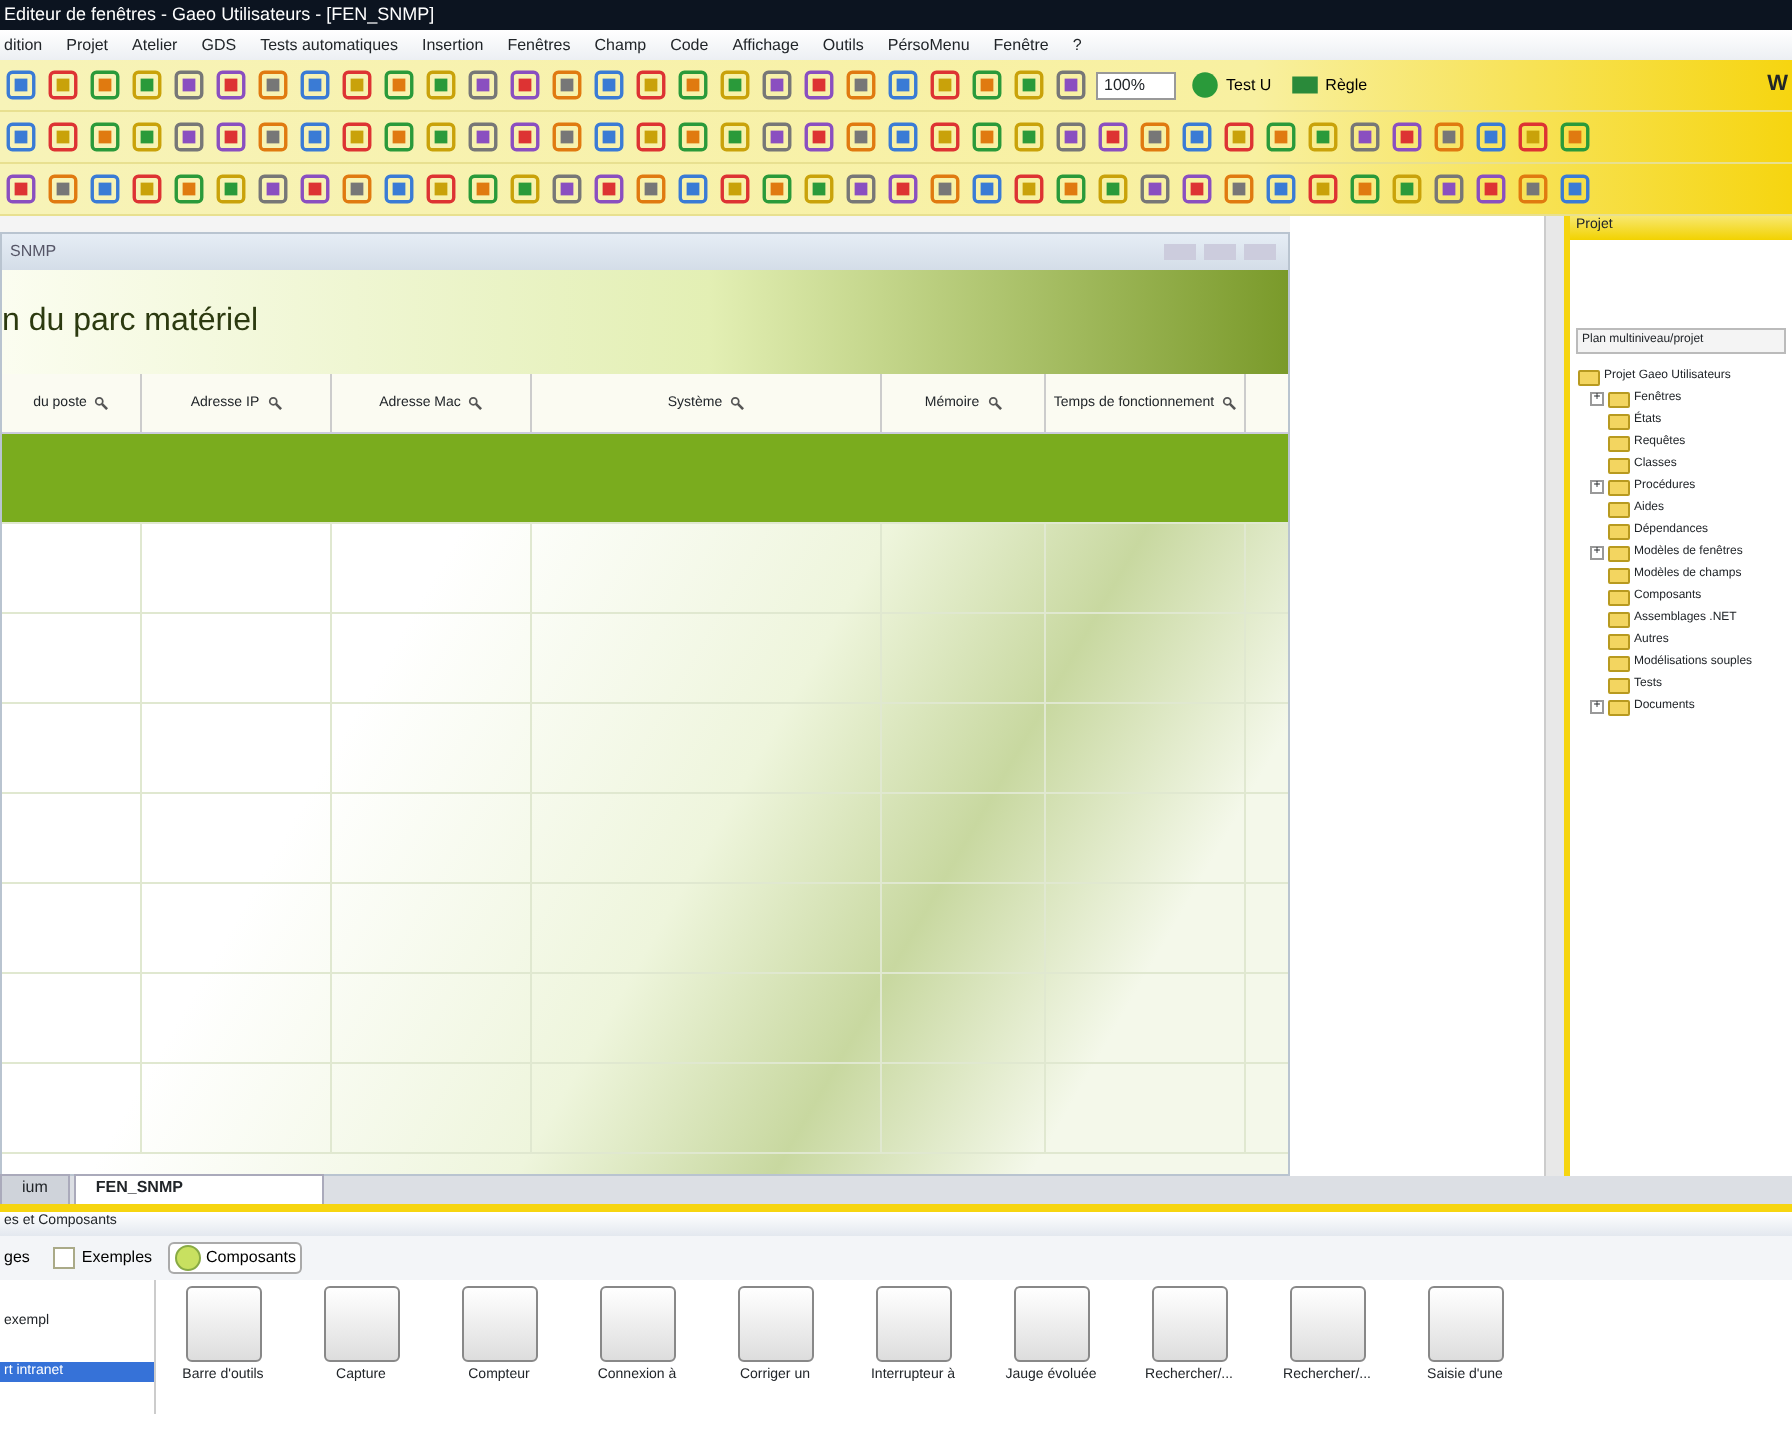 The image size is (1792, 1440). I want to click on selected-row, so click(645, 479).